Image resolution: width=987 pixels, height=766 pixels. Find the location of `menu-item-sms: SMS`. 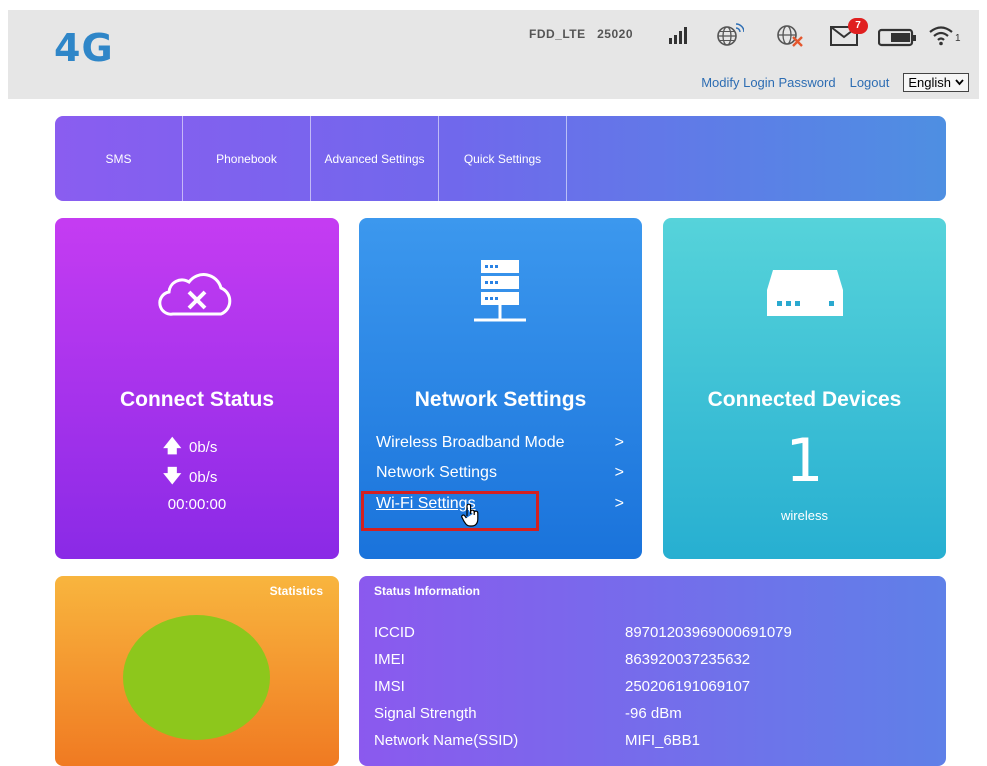

menu-item-sms: SMS is located at coordinates (119, 158).